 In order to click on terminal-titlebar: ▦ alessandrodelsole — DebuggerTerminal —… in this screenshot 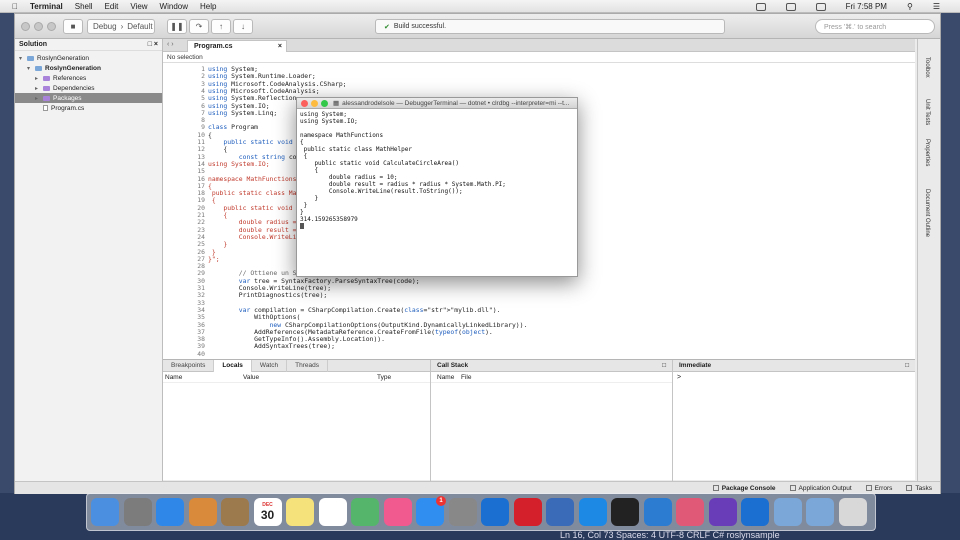, I will do `click(437, 103)`.